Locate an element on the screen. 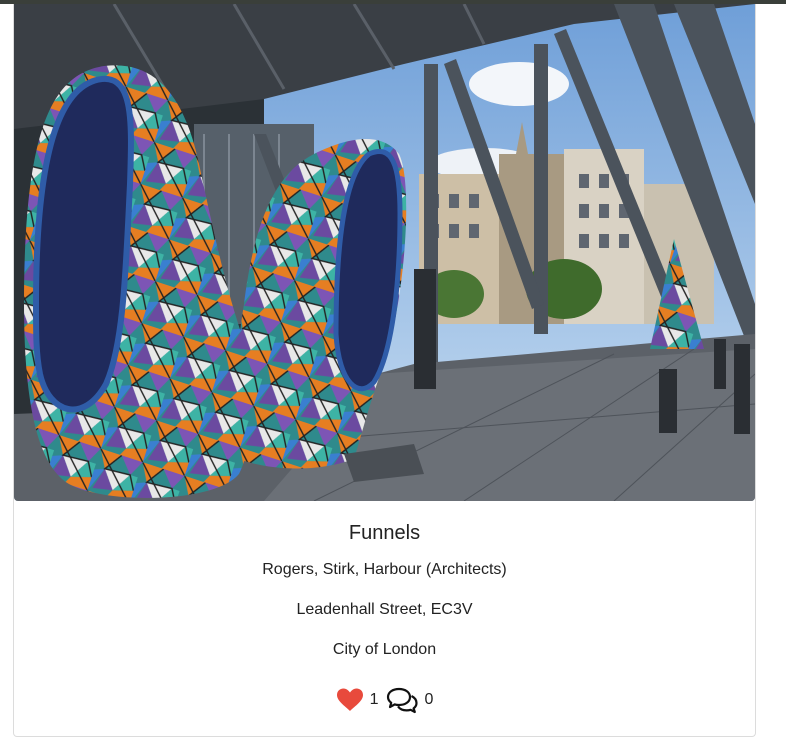 The height and width of the screenshot is (739, 786). like-button: 1 is located at coordinates (357, 700).